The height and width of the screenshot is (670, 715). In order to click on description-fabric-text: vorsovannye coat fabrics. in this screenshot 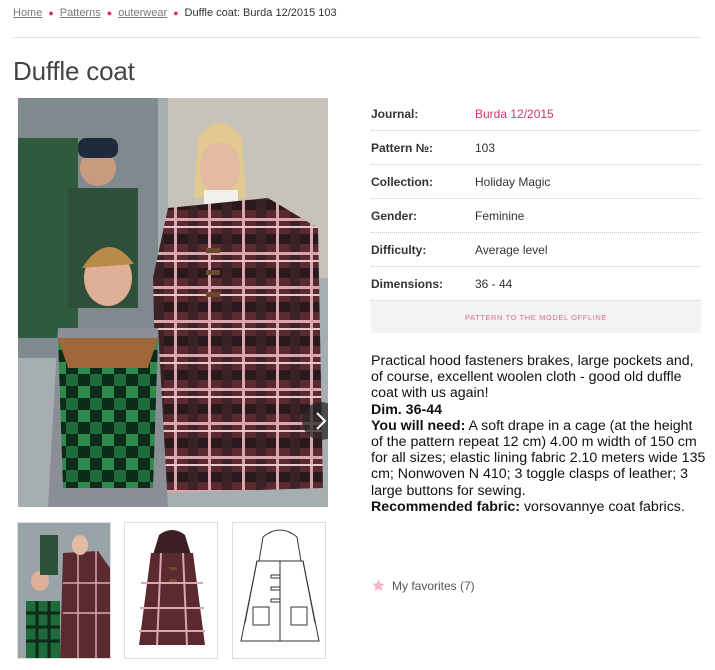, I will do `click(602, 506)`.